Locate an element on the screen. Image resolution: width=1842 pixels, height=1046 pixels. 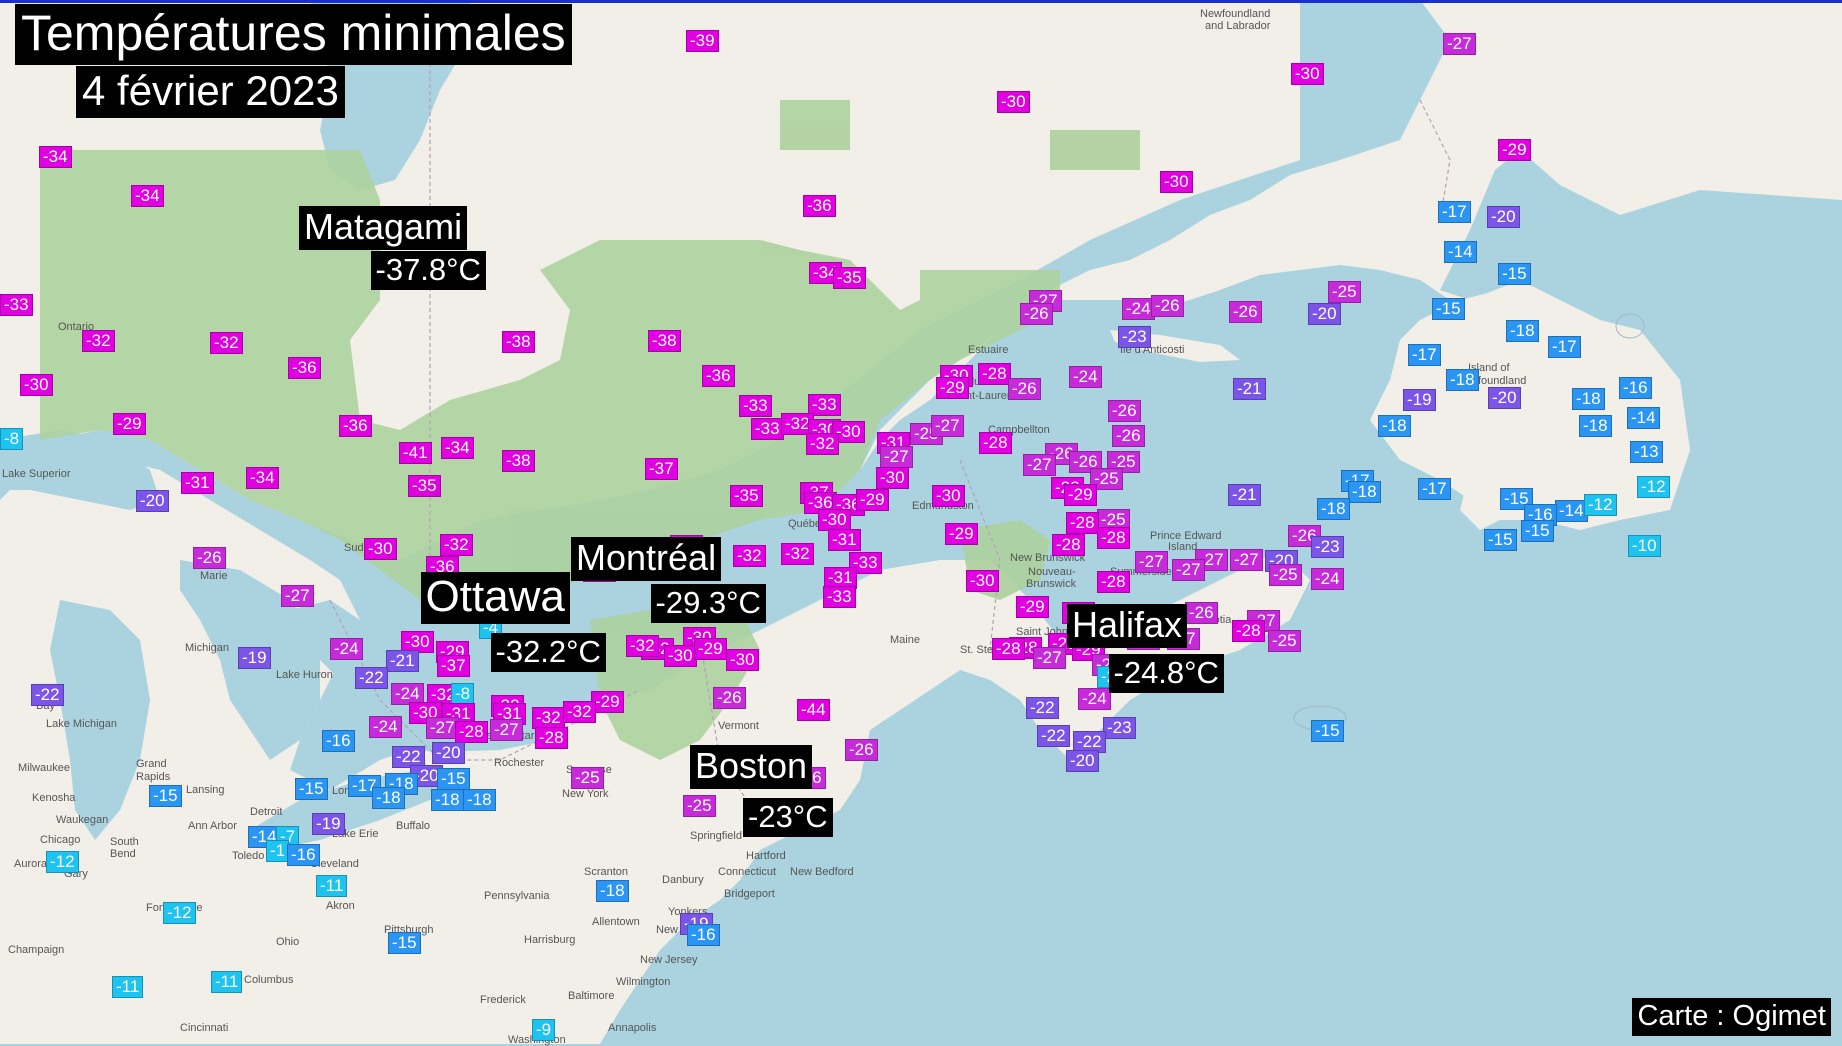
place-label: Ohio is located at coordinates (288, 942).